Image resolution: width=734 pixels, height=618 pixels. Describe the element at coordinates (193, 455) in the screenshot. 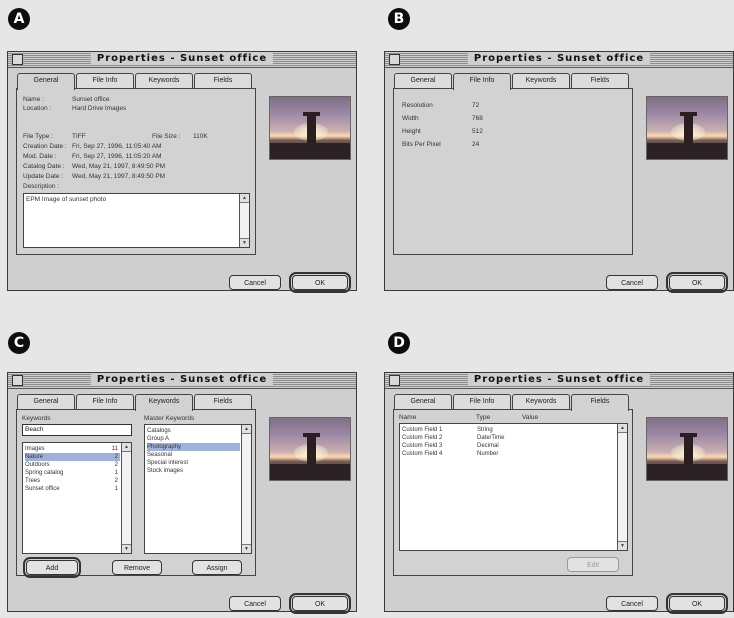

I see `master-keyword-item: Seasonal` at that location.